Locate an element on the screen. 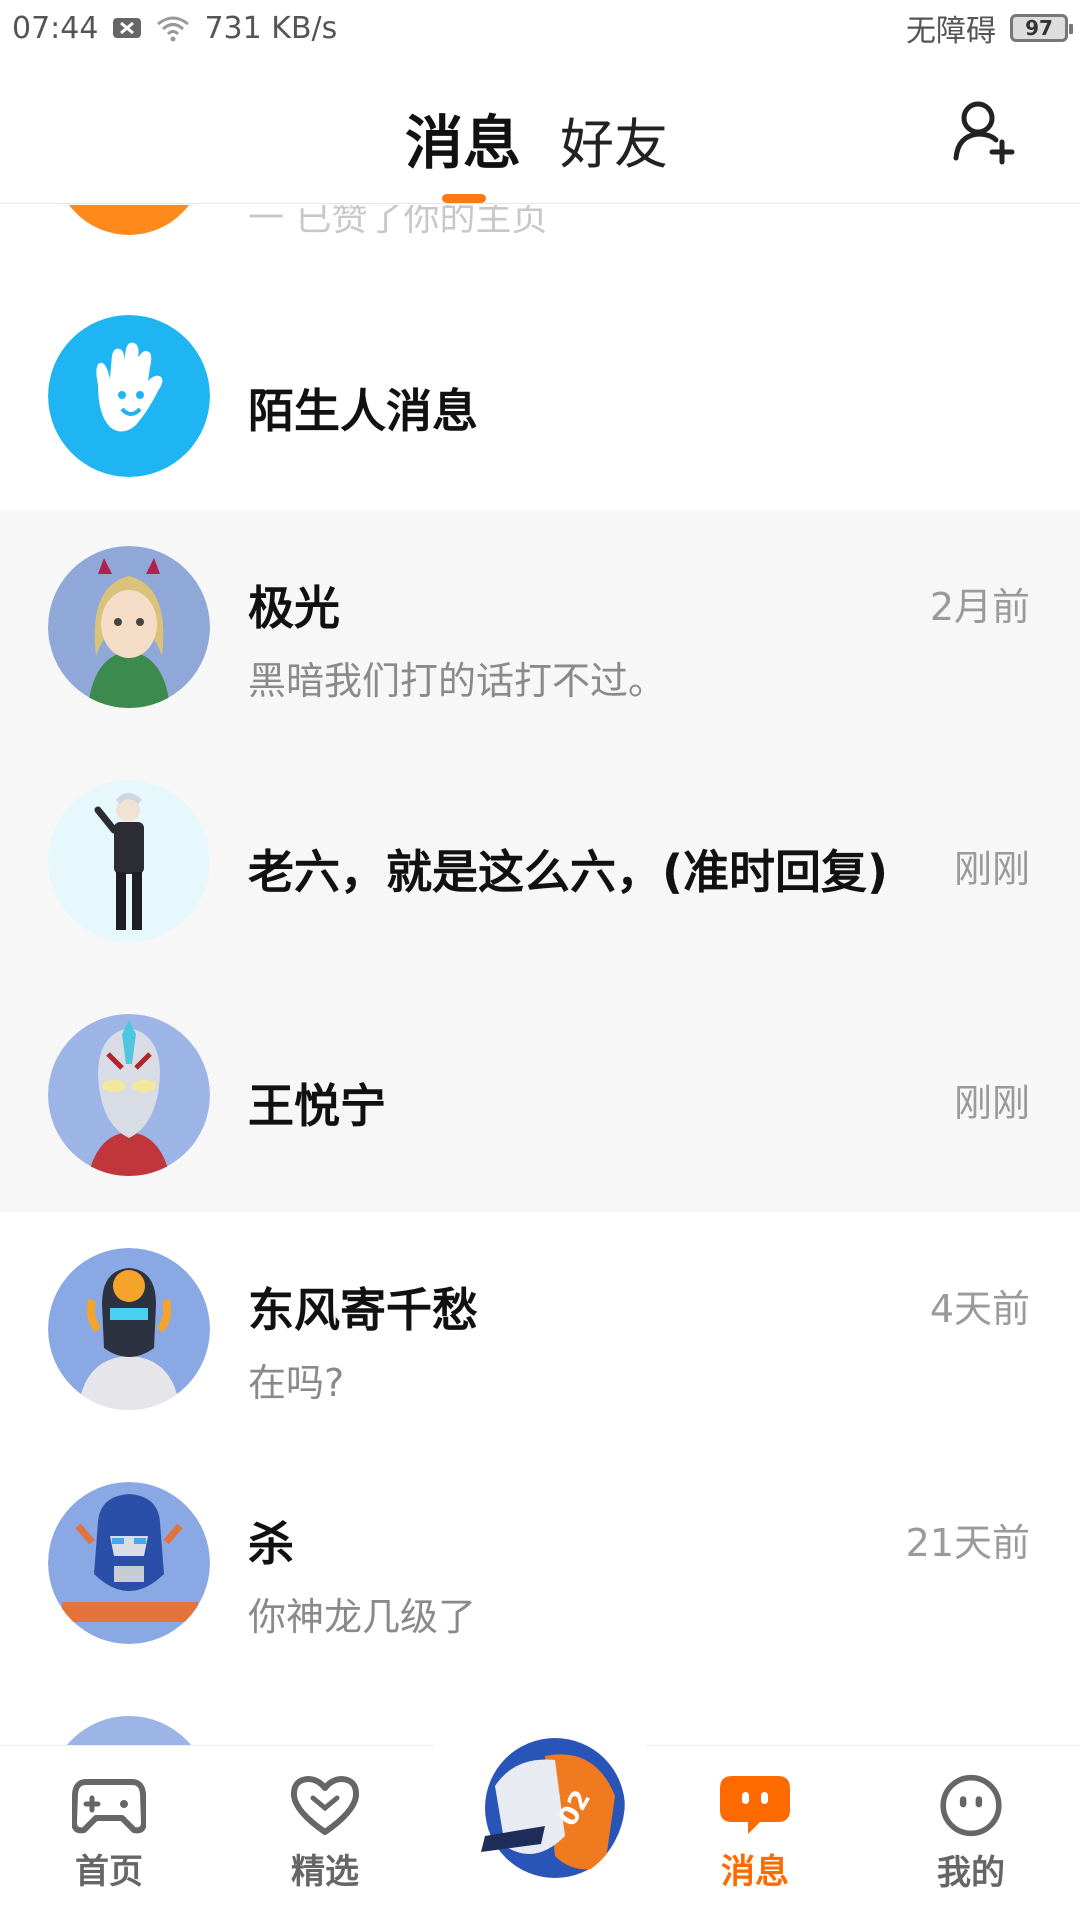  message-time: 2月前 is located at coordinates (979, 607).